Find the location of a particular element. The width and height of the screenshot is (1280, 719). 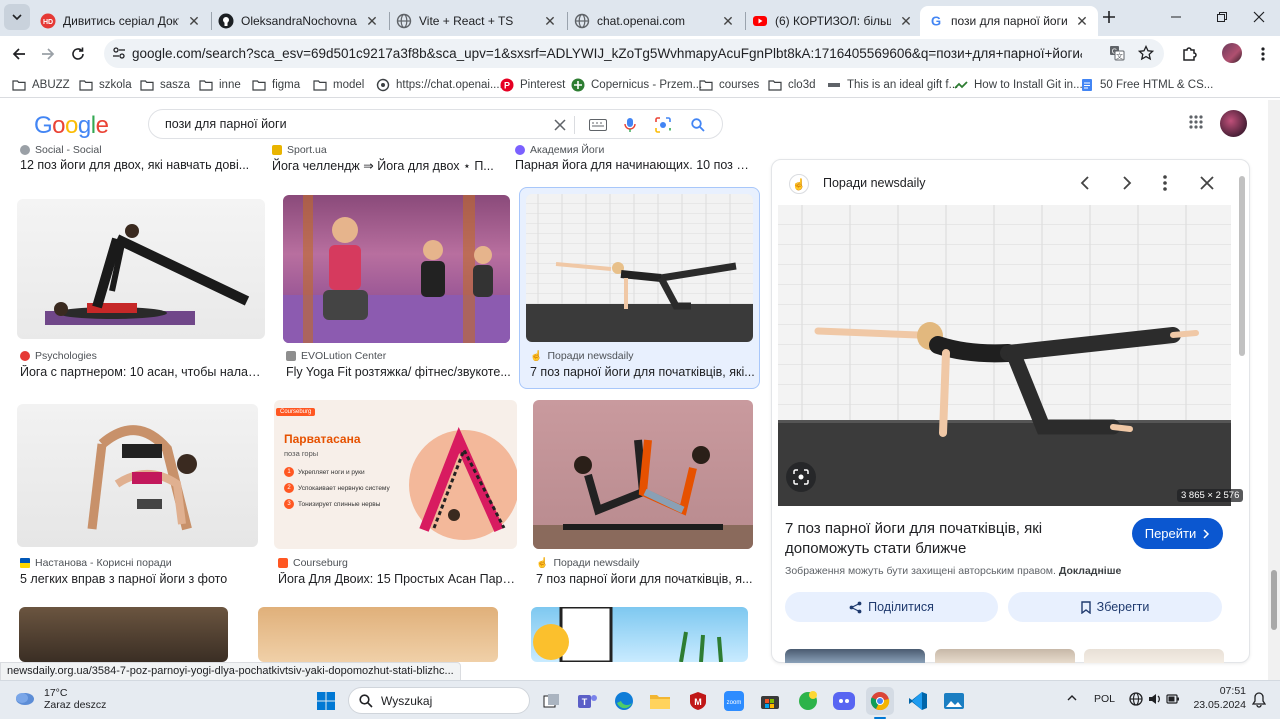

new-tab-button is located at coordinates (1109, 17).